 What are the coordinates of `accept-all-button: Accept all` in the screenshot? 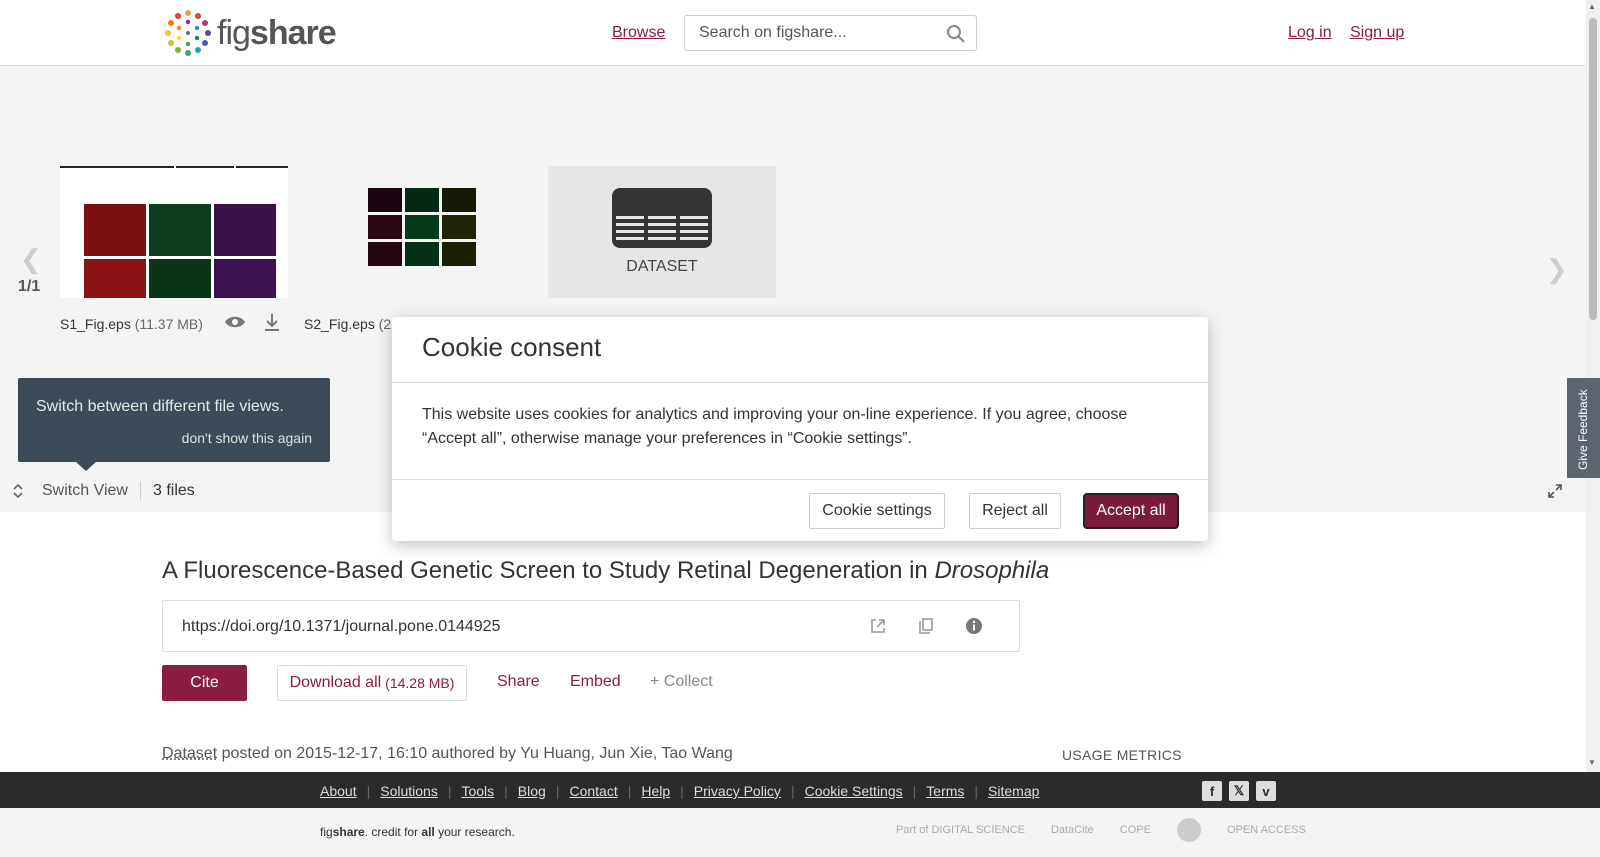 It's located at (1131, 511).